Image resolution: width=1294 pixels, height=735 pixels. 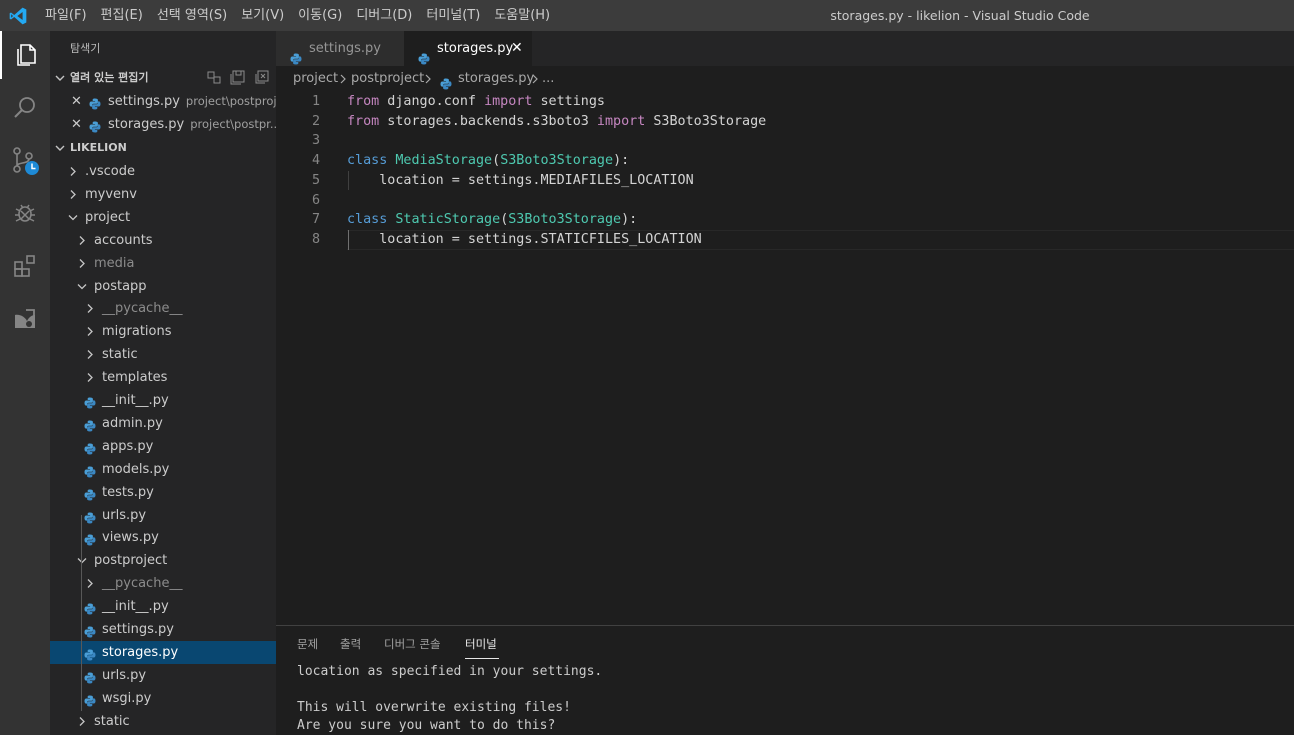 What do you see at coordinates (262, 15) in the screenshot?
I see `menu-item-3: 보기(V)` at bounding box center [262, 15].